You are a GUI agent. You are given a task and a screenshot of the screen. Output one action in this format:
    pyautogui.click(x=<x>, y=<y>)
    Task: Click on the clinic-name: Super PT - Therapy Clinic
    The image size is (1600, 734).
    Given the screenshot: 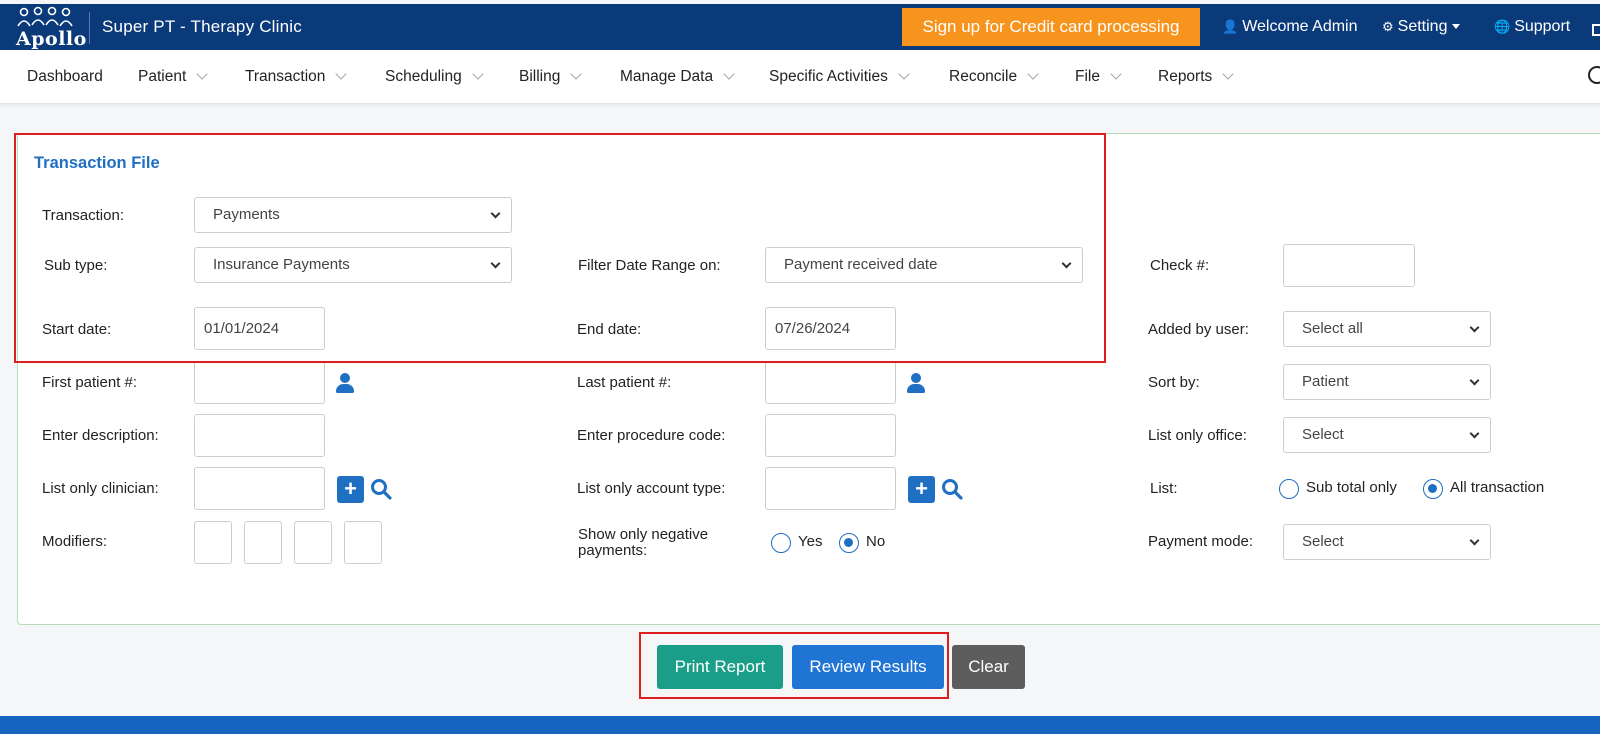 What is the action you would take?
    pyautogui.click(x=202, y=26)
    